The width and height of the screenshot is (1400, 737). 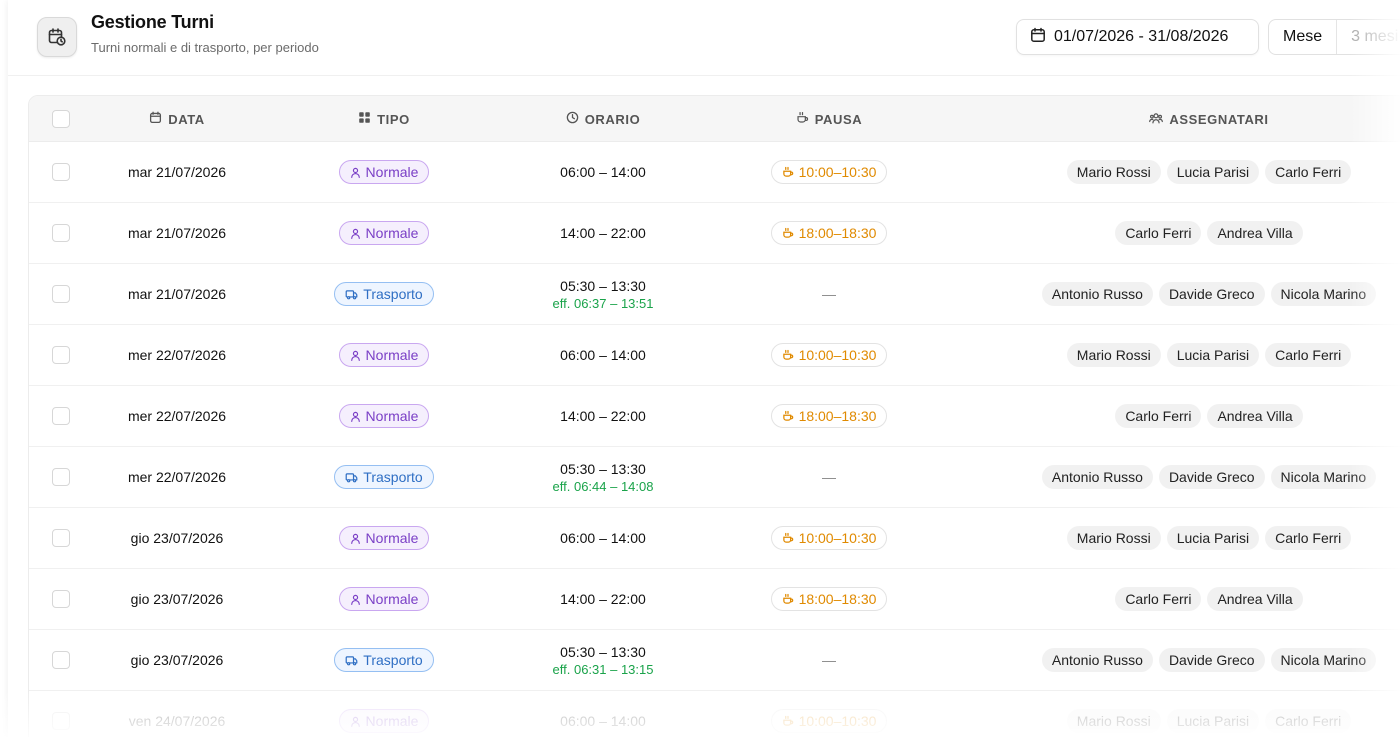 What do you see at coordinates (837, 599) in the screenshot?
I see `pause-time: 18:00–18:30` at bounding box center [837, 599].